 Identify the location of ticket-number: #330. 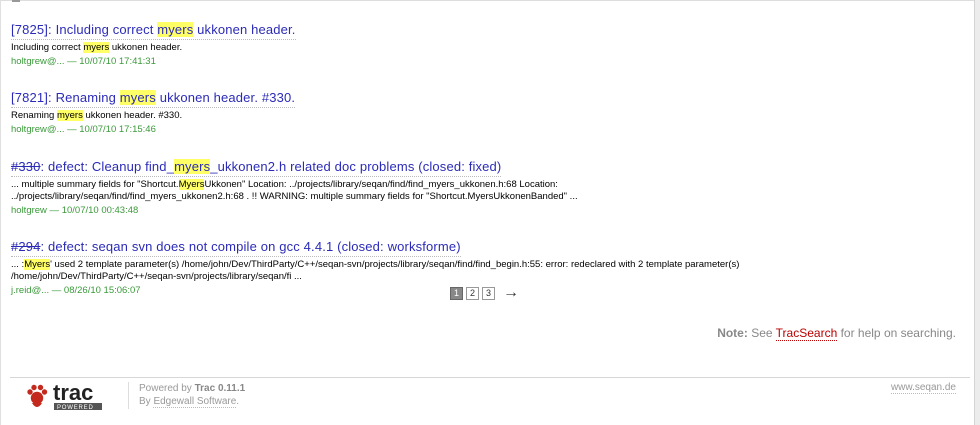
(26, 166).